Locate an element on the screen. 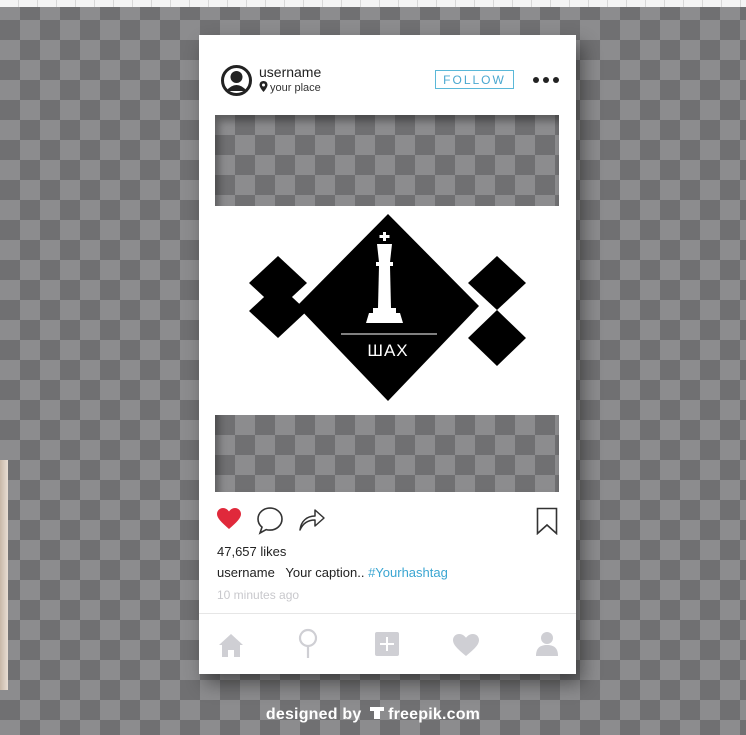 The height and width of the screenshot is (735, 746). search-icon is located at coordinates (308, 644).